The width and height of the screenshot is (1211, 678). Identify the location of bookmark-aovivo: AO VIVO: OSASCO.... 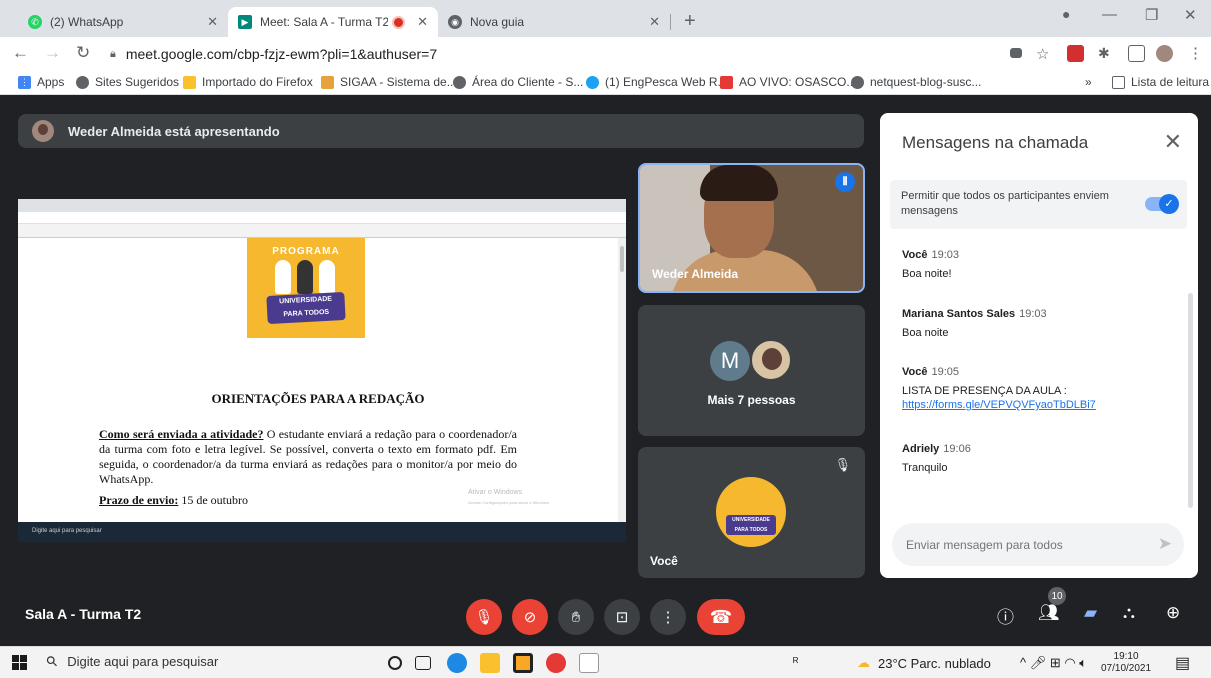
(788, 82).